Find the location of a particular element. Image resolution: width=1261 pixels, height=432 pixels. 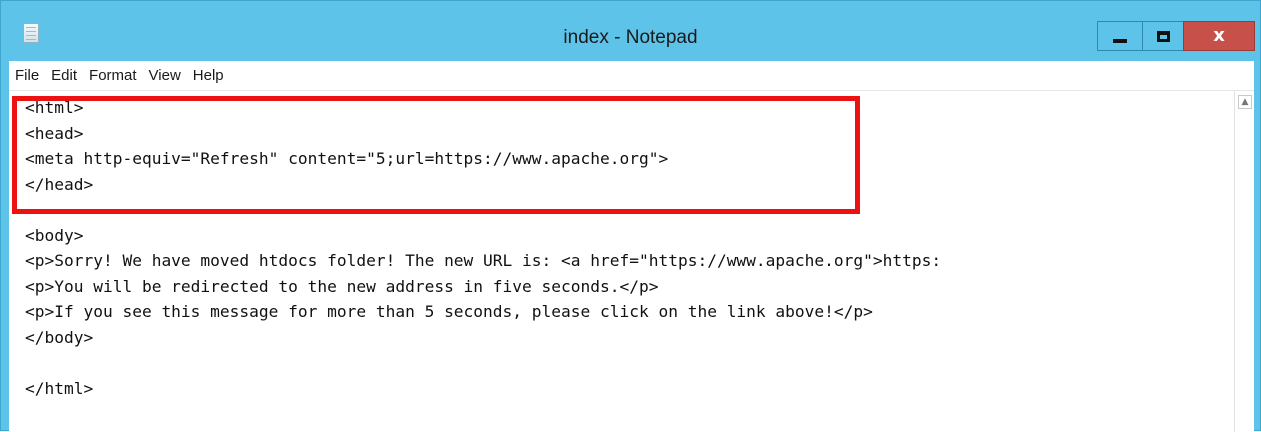

title-bar: index - Notepad x is located at coordinates (630, 31).